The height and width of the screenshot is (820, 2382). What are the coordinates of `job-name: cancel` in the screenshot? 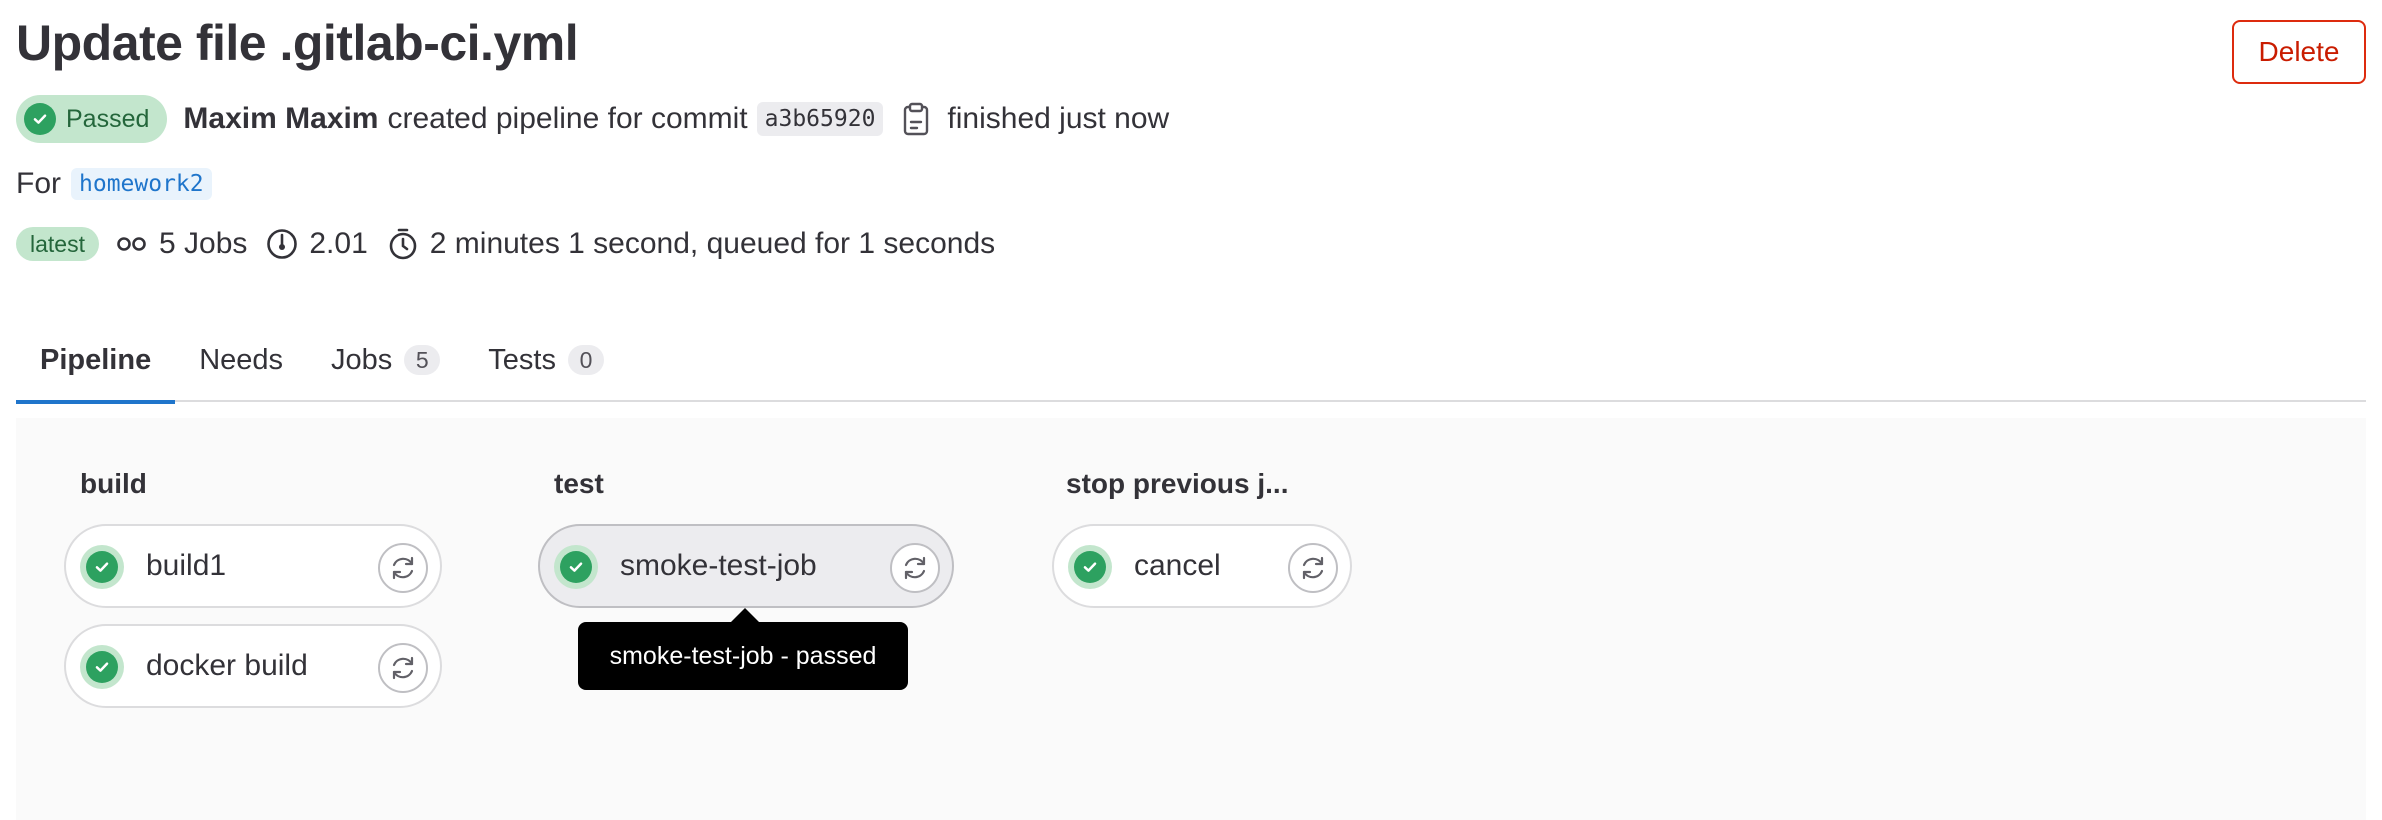 It's located at (1177, 565).